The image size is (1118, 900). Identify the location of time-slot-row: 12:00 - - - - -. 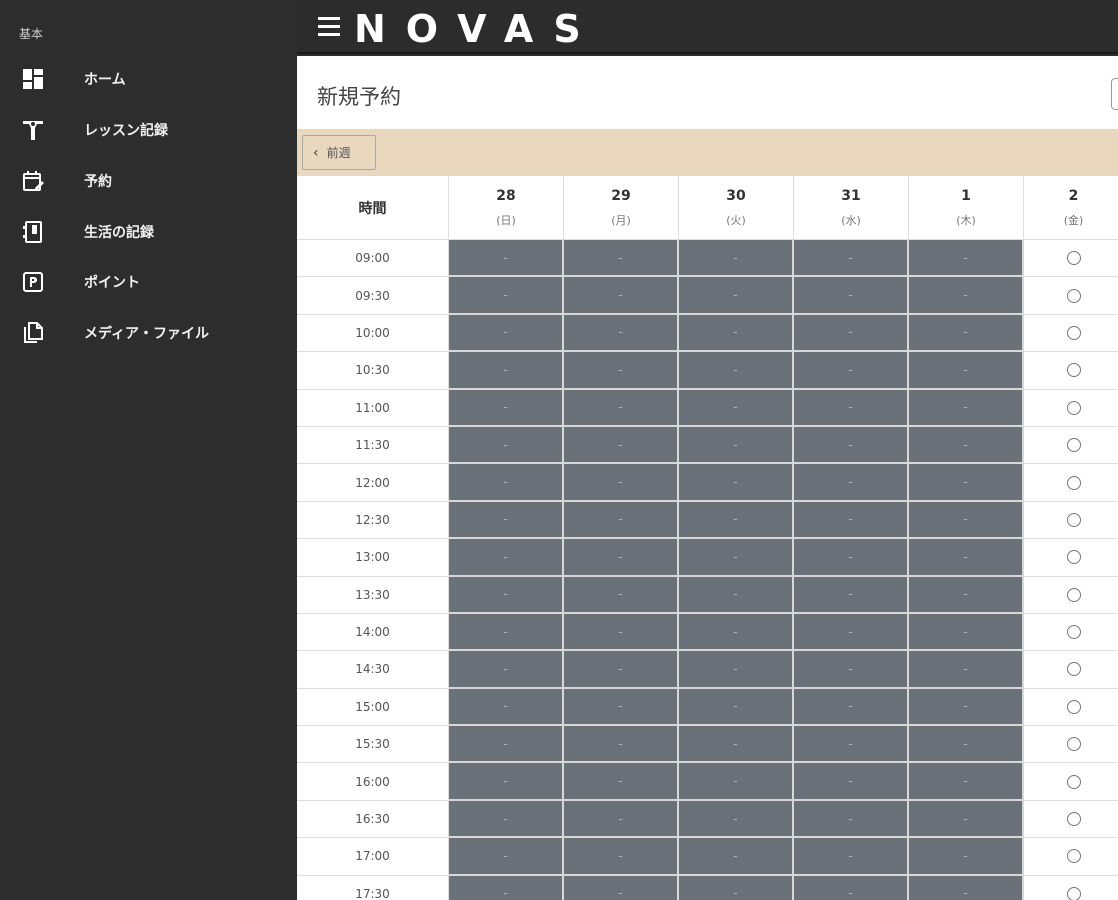
(707, 483).